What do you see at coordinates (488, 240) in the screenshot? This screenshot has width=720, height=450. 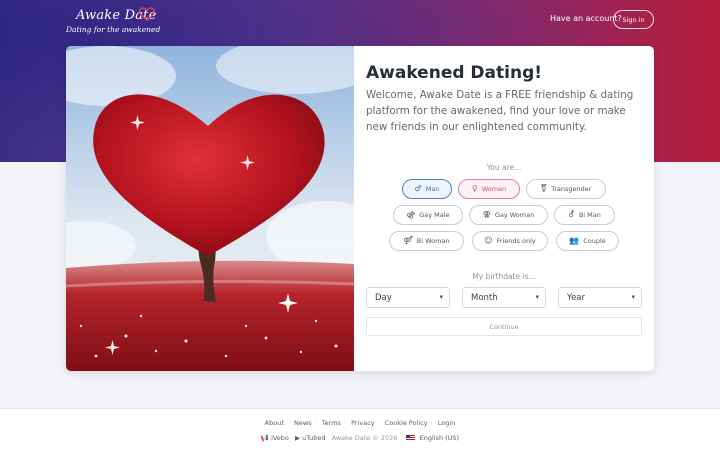 I see `friend-icon: ☺` at bounding box center [488, 240].